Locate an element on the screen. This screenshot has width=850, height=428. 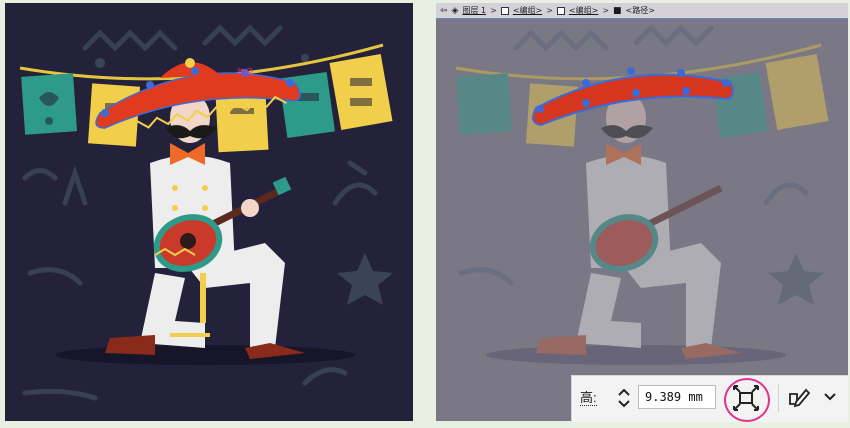
anchor-tooltip: 路径 is located at coordinates (245, 72).